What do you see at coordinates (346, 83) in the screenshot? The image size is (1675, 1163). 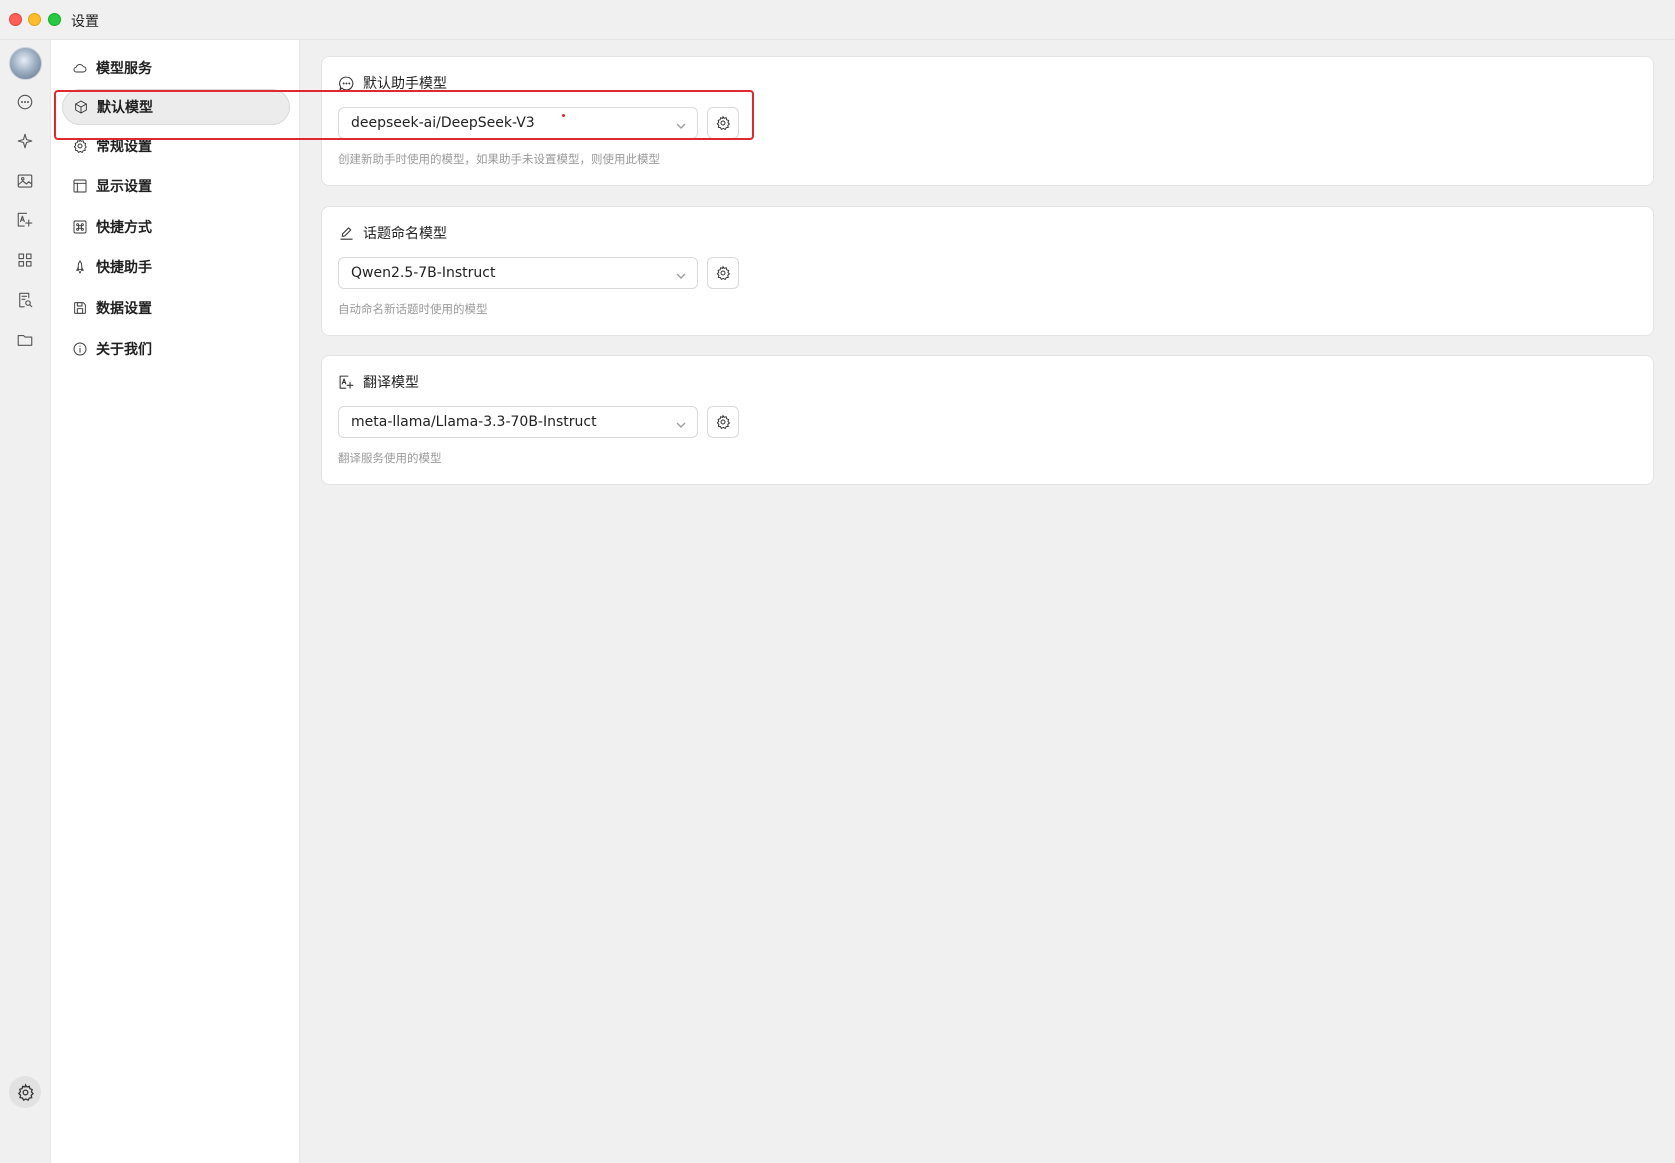 I see `chat-bubble-icon` at bounding box center [346, 83].